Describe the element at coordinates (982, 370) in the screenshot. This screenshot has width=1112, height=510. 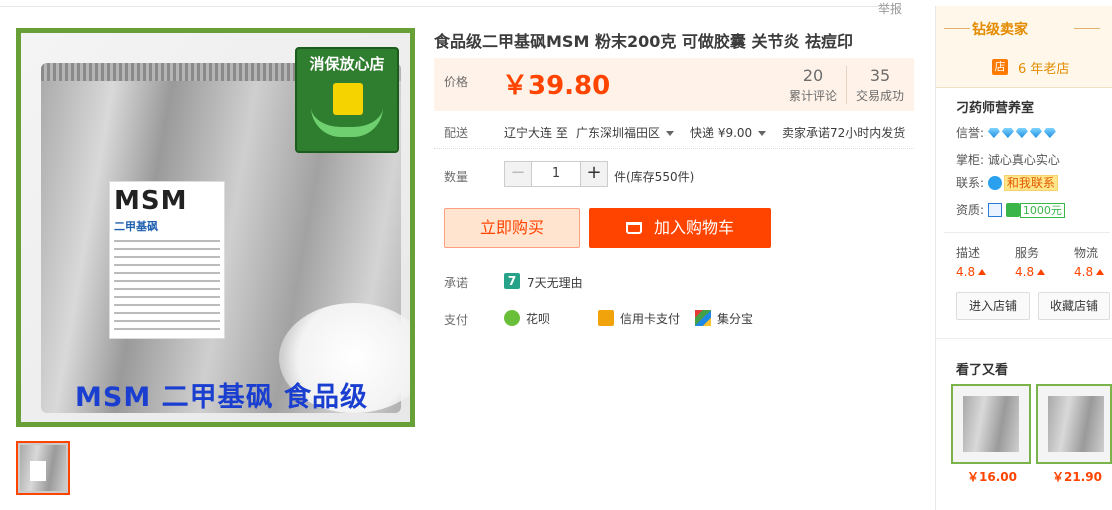
I see `also-viewed-title: 看了又看` at that location.